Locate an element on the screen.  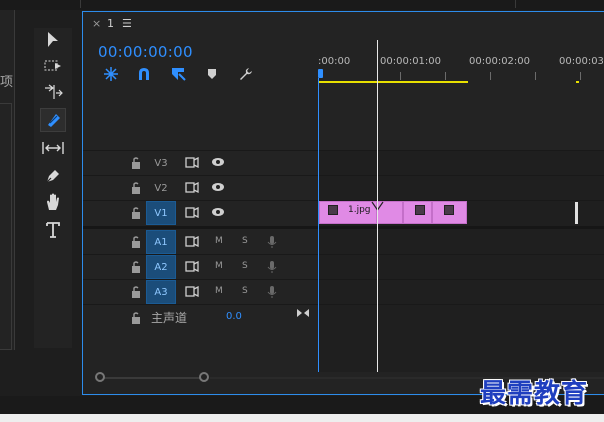
track-header-v3: V3 is located at coordinates (200, 163).